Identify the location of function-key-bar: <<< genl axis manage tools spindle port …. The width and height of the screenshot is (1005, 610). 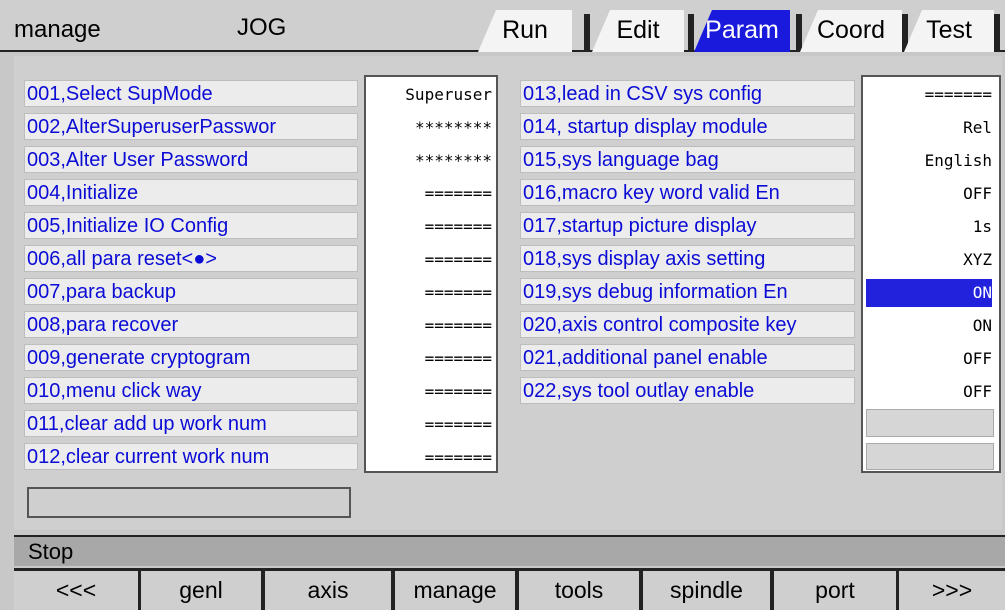
(509, 589).